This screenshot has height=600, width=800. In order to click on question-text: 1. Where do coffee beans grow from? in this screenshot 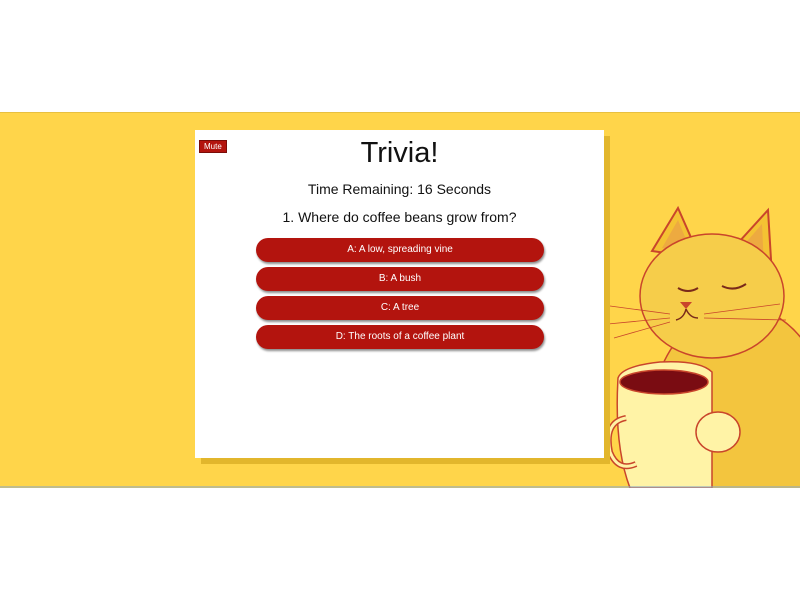, I will do `click(399, 217)`.